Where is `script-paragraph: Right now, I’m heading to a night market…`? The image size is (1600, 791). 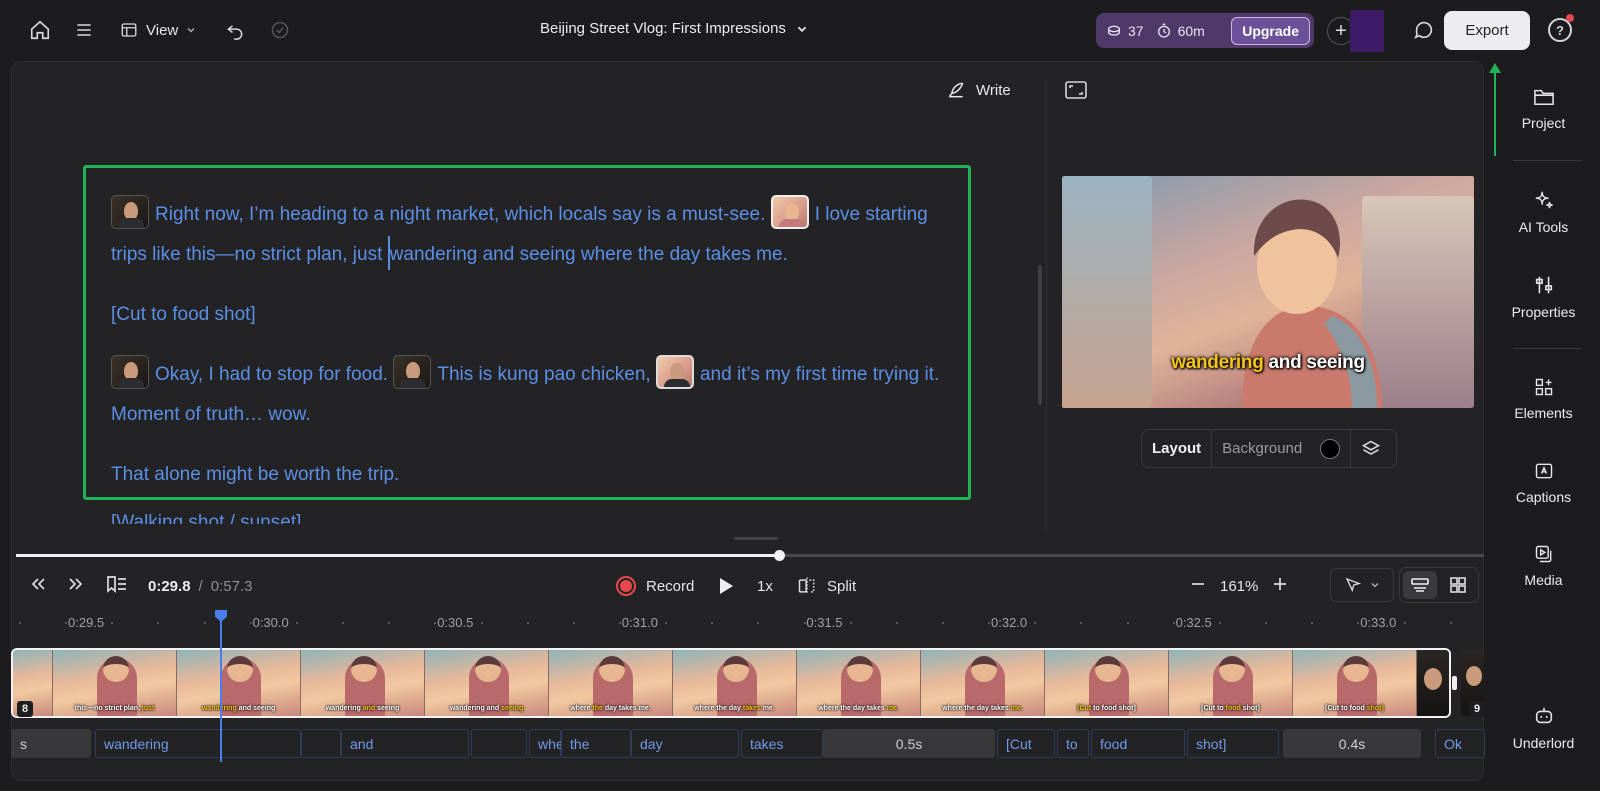
script-paragraph: Right now, I’m heading to a night market… is located at coordinates (536, 235).